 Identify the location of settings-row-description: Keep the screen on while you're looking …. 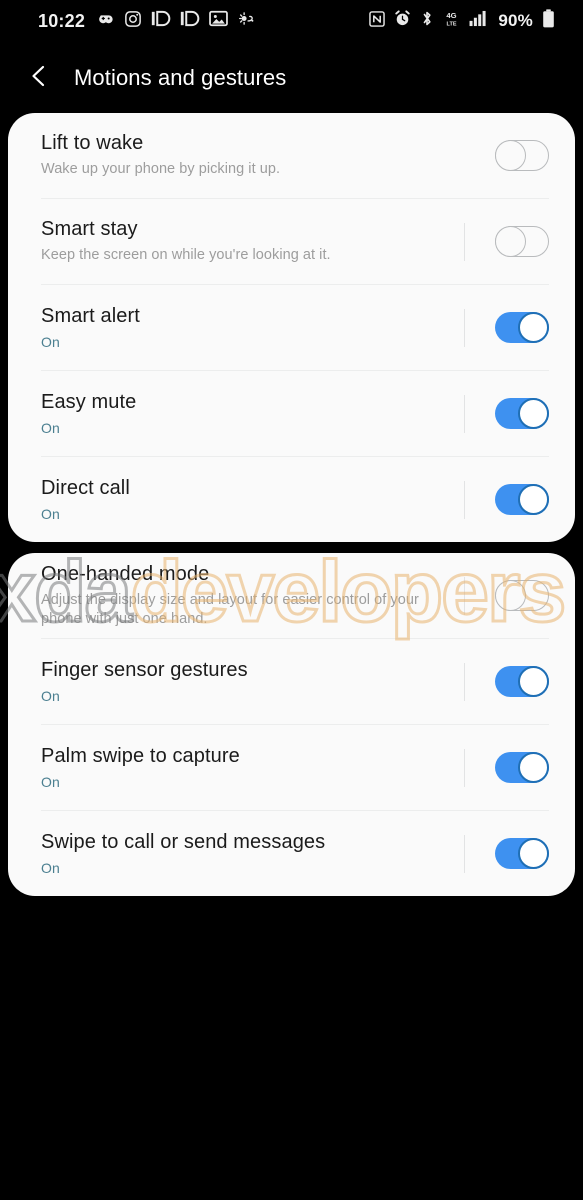
(186, 255).